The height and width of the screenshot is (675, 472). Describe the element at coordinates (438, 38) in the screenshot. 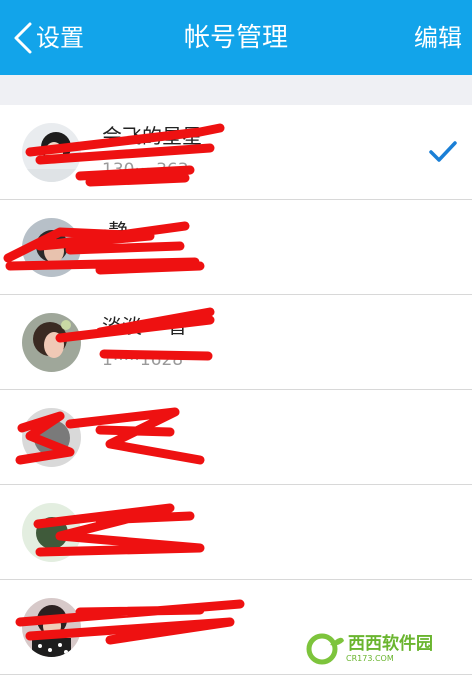

I see `edit-button: 编辑` at that location.